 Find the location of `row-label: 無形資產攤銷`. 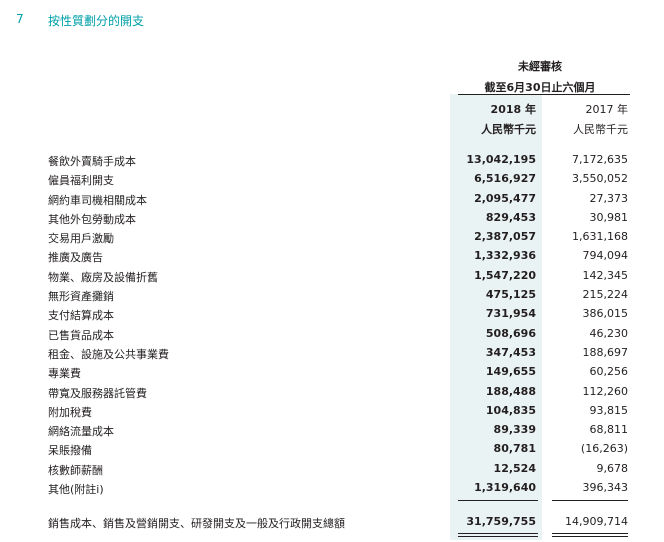

row-label: 無形資產攤銷 is located at coordinates (81, 297).